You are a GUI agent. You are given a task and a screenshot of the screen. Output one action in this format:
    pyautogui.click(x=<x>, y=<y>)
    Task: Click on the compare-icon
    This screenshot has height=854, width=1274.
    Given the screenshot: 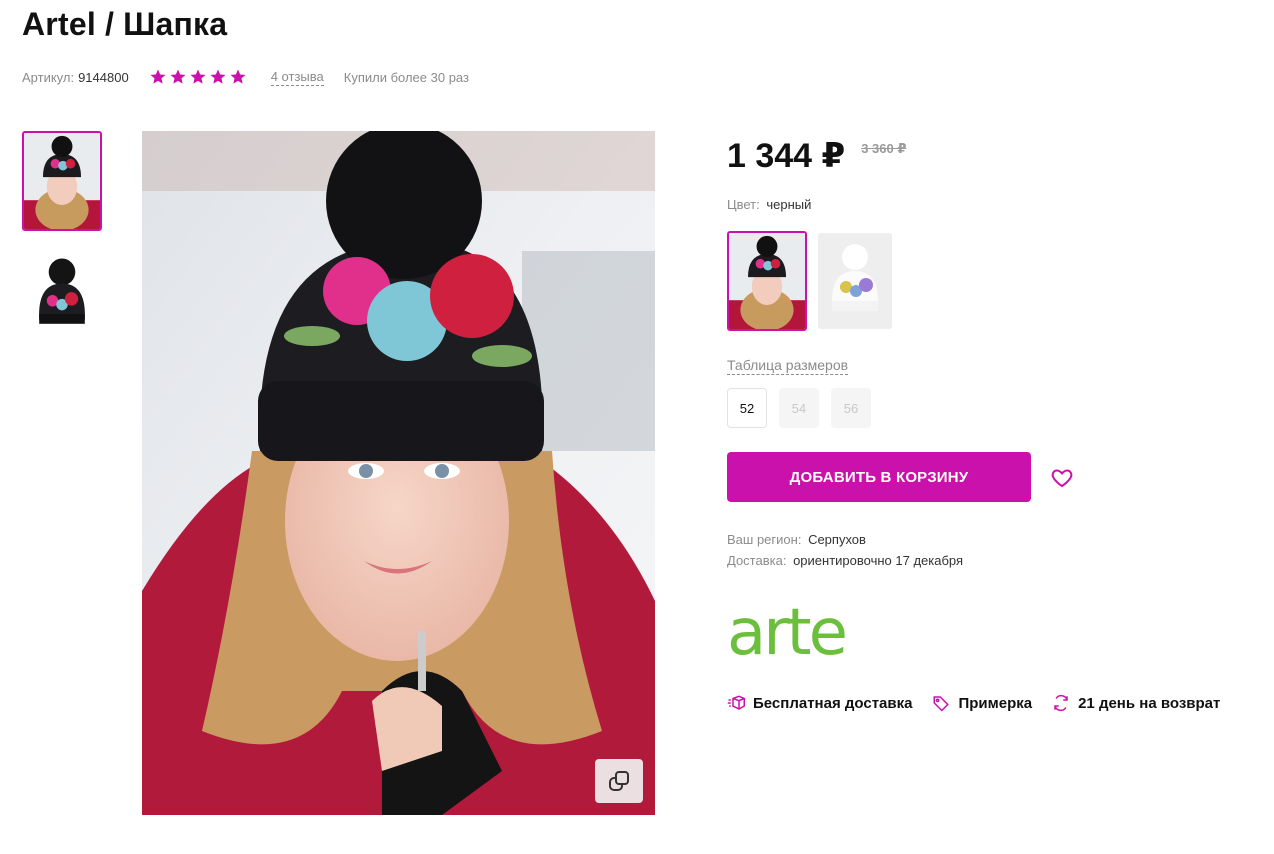 What is the action you would take?
    pyautogui.click(x=619, y=781)
    